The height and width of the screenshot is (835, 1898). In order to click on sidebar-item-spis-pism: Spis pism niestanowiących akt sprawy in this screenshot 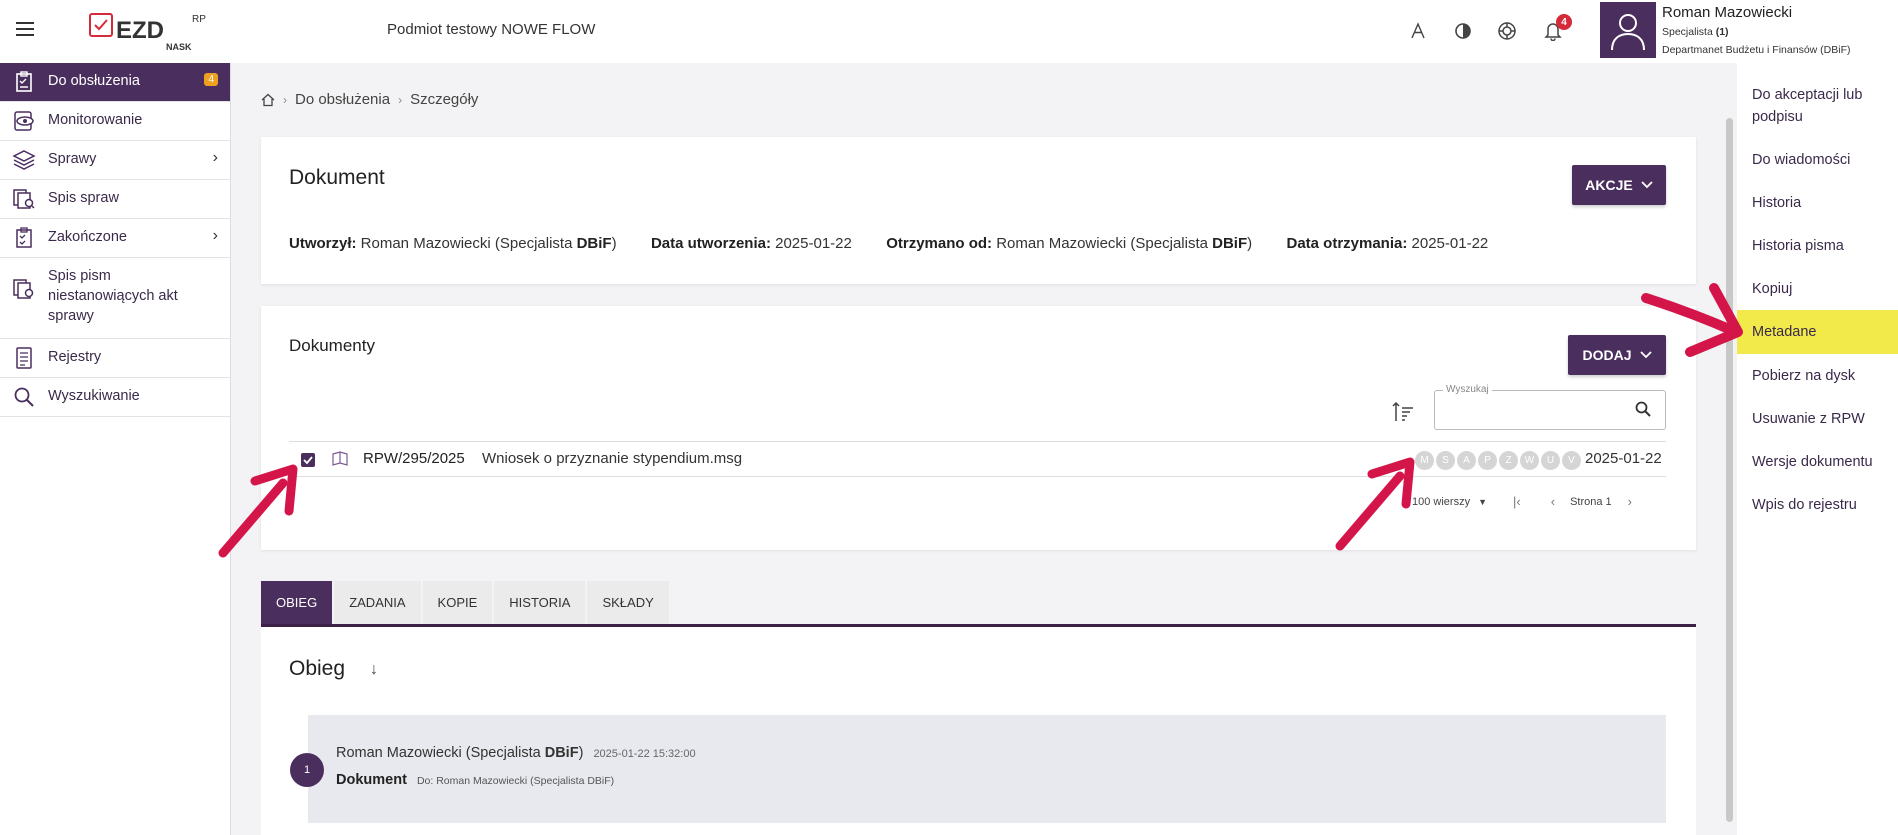, I will do `click(115, 298)`.